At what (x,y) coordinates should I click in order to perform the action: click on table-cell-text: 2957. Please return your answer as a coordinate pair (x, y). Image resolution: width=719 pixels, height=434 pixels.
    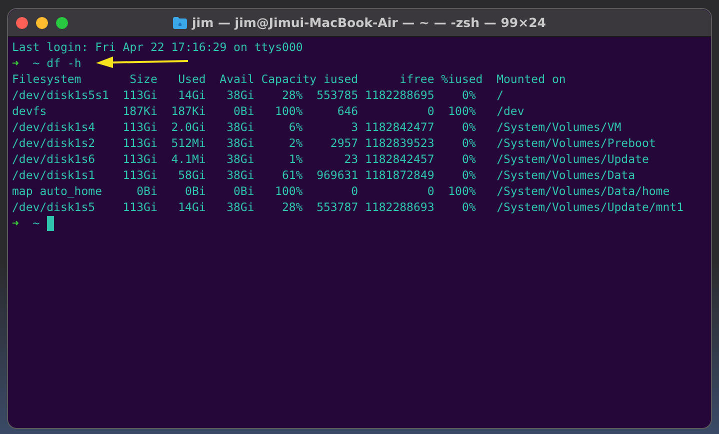
    Looking at the image, I should click on (343, 143).